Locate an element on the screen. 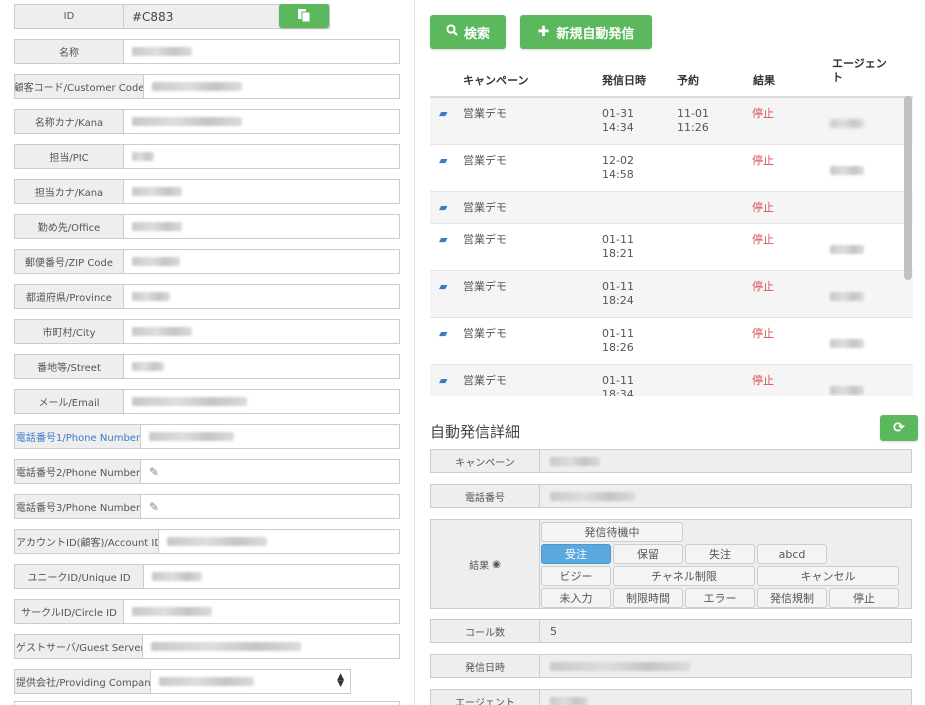 The height and width of the screenshot is (705, 925). field-label: 担当/PIC is located at coordinates (69, 156).